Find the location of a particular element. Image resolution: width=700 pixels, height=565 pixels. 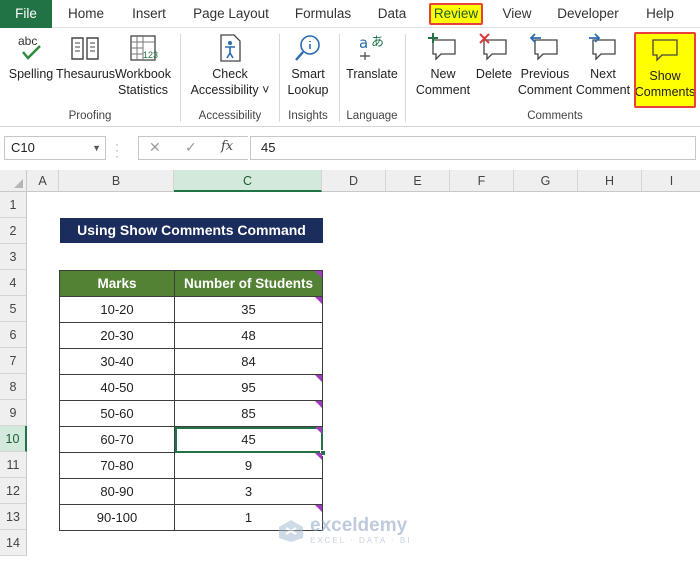

row-header-2: 2 is located at coordinates (13, 231).